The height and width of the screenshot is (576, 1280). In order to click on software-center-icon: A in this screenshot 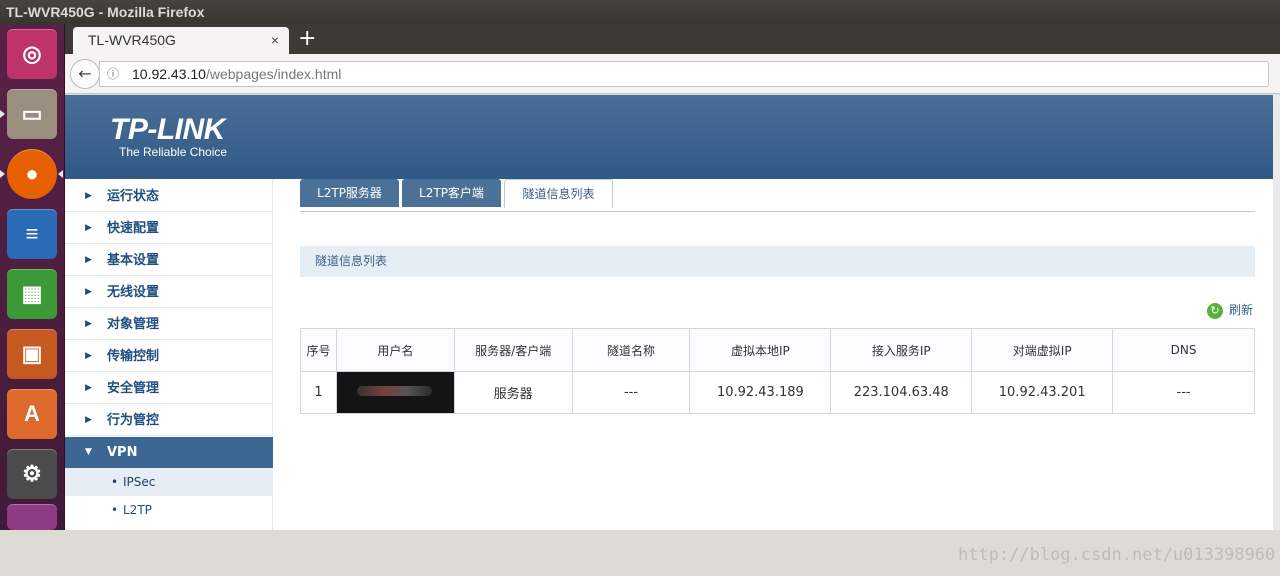, I will do `click(32, 414)`.